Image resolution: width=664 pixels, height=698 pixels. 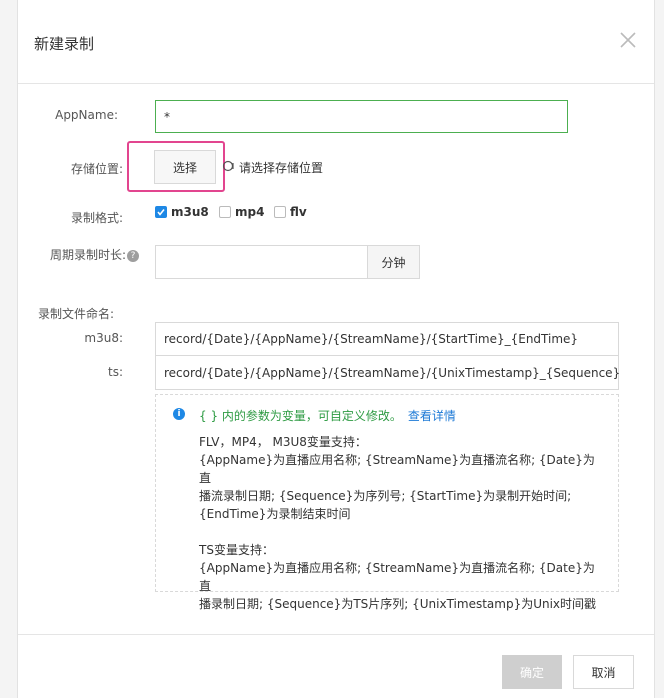 I want to click on storage-label: 存储位置:, so click(x=96, y=169).